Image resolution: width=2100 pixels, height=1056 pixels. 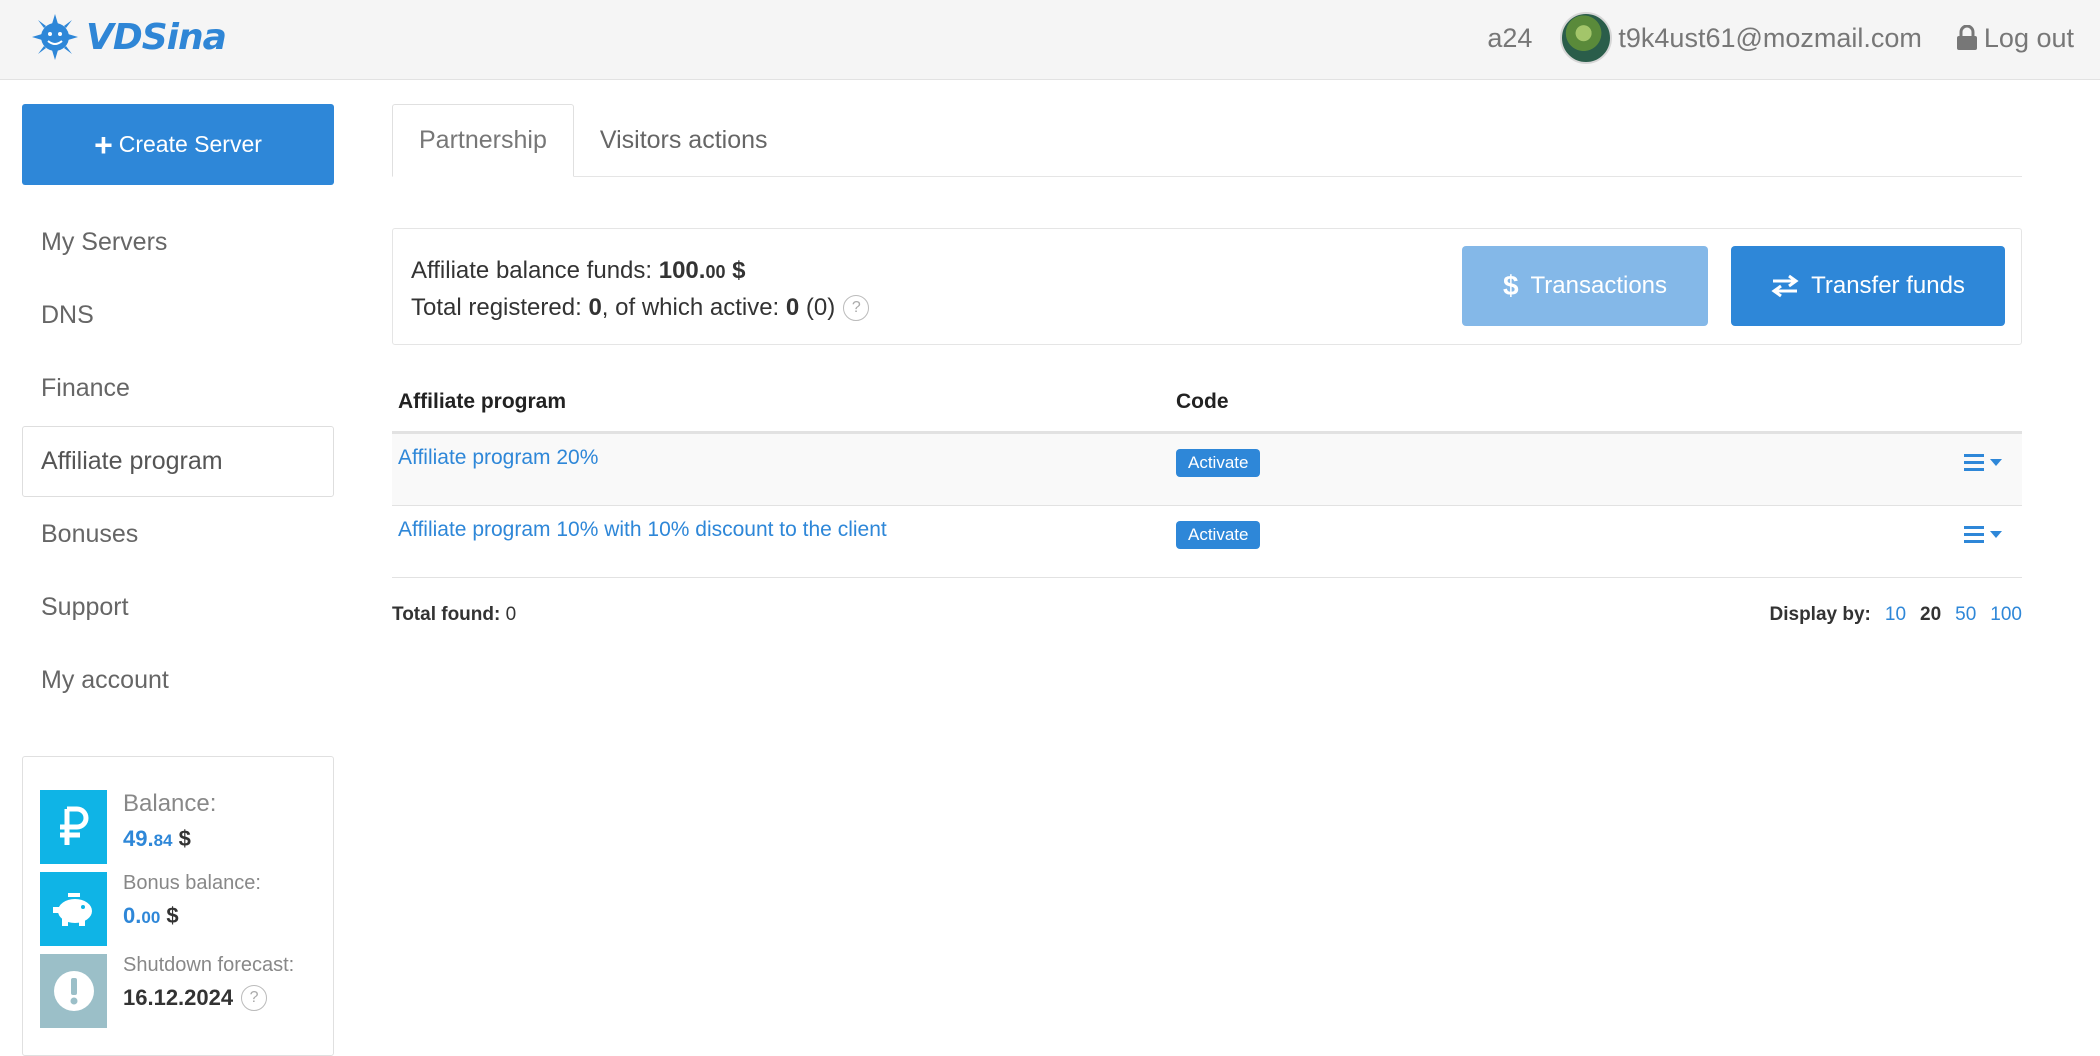 What do you see at coordinates (1770, 38) in the screenshot?
I see `user-email: t9k4ust61@mozmail.com` at bounding box center [1770, 38].